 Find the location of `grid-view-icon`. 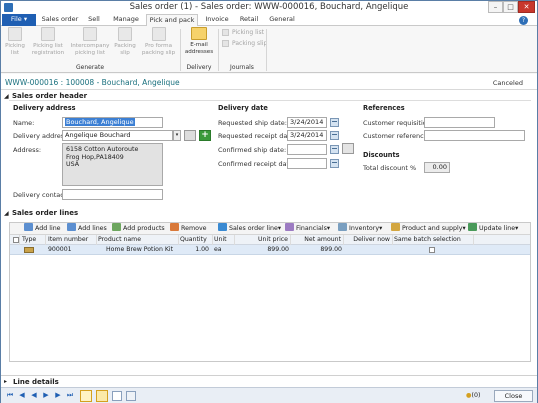

grid-view-icon is located at coordinates (117, 396).